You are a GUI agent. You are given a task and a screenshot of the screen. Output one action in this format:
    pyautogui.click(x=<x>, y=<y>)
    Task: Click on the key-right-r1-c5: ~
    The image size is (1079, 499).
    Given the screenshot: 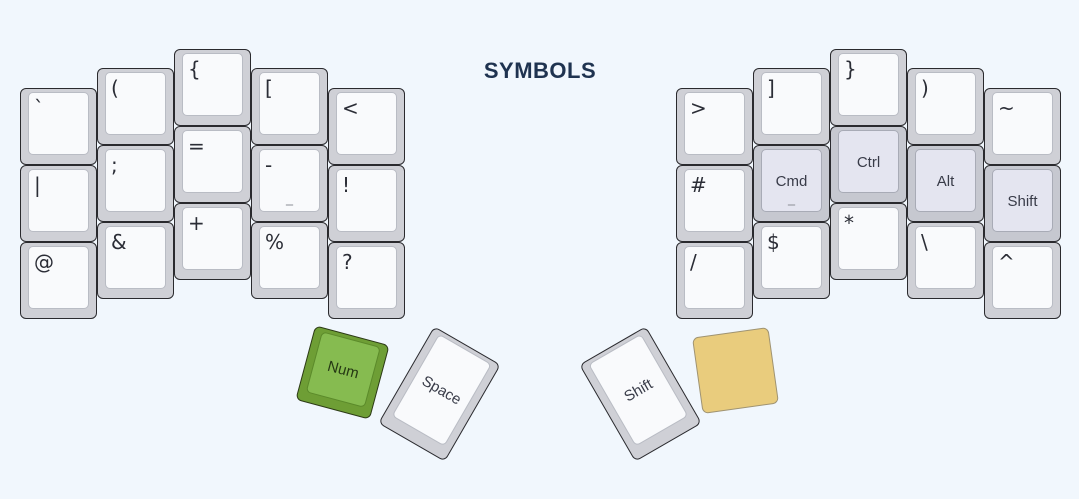 What is the action you would take?
    pyautogui.click(x=1022, y=126)
    